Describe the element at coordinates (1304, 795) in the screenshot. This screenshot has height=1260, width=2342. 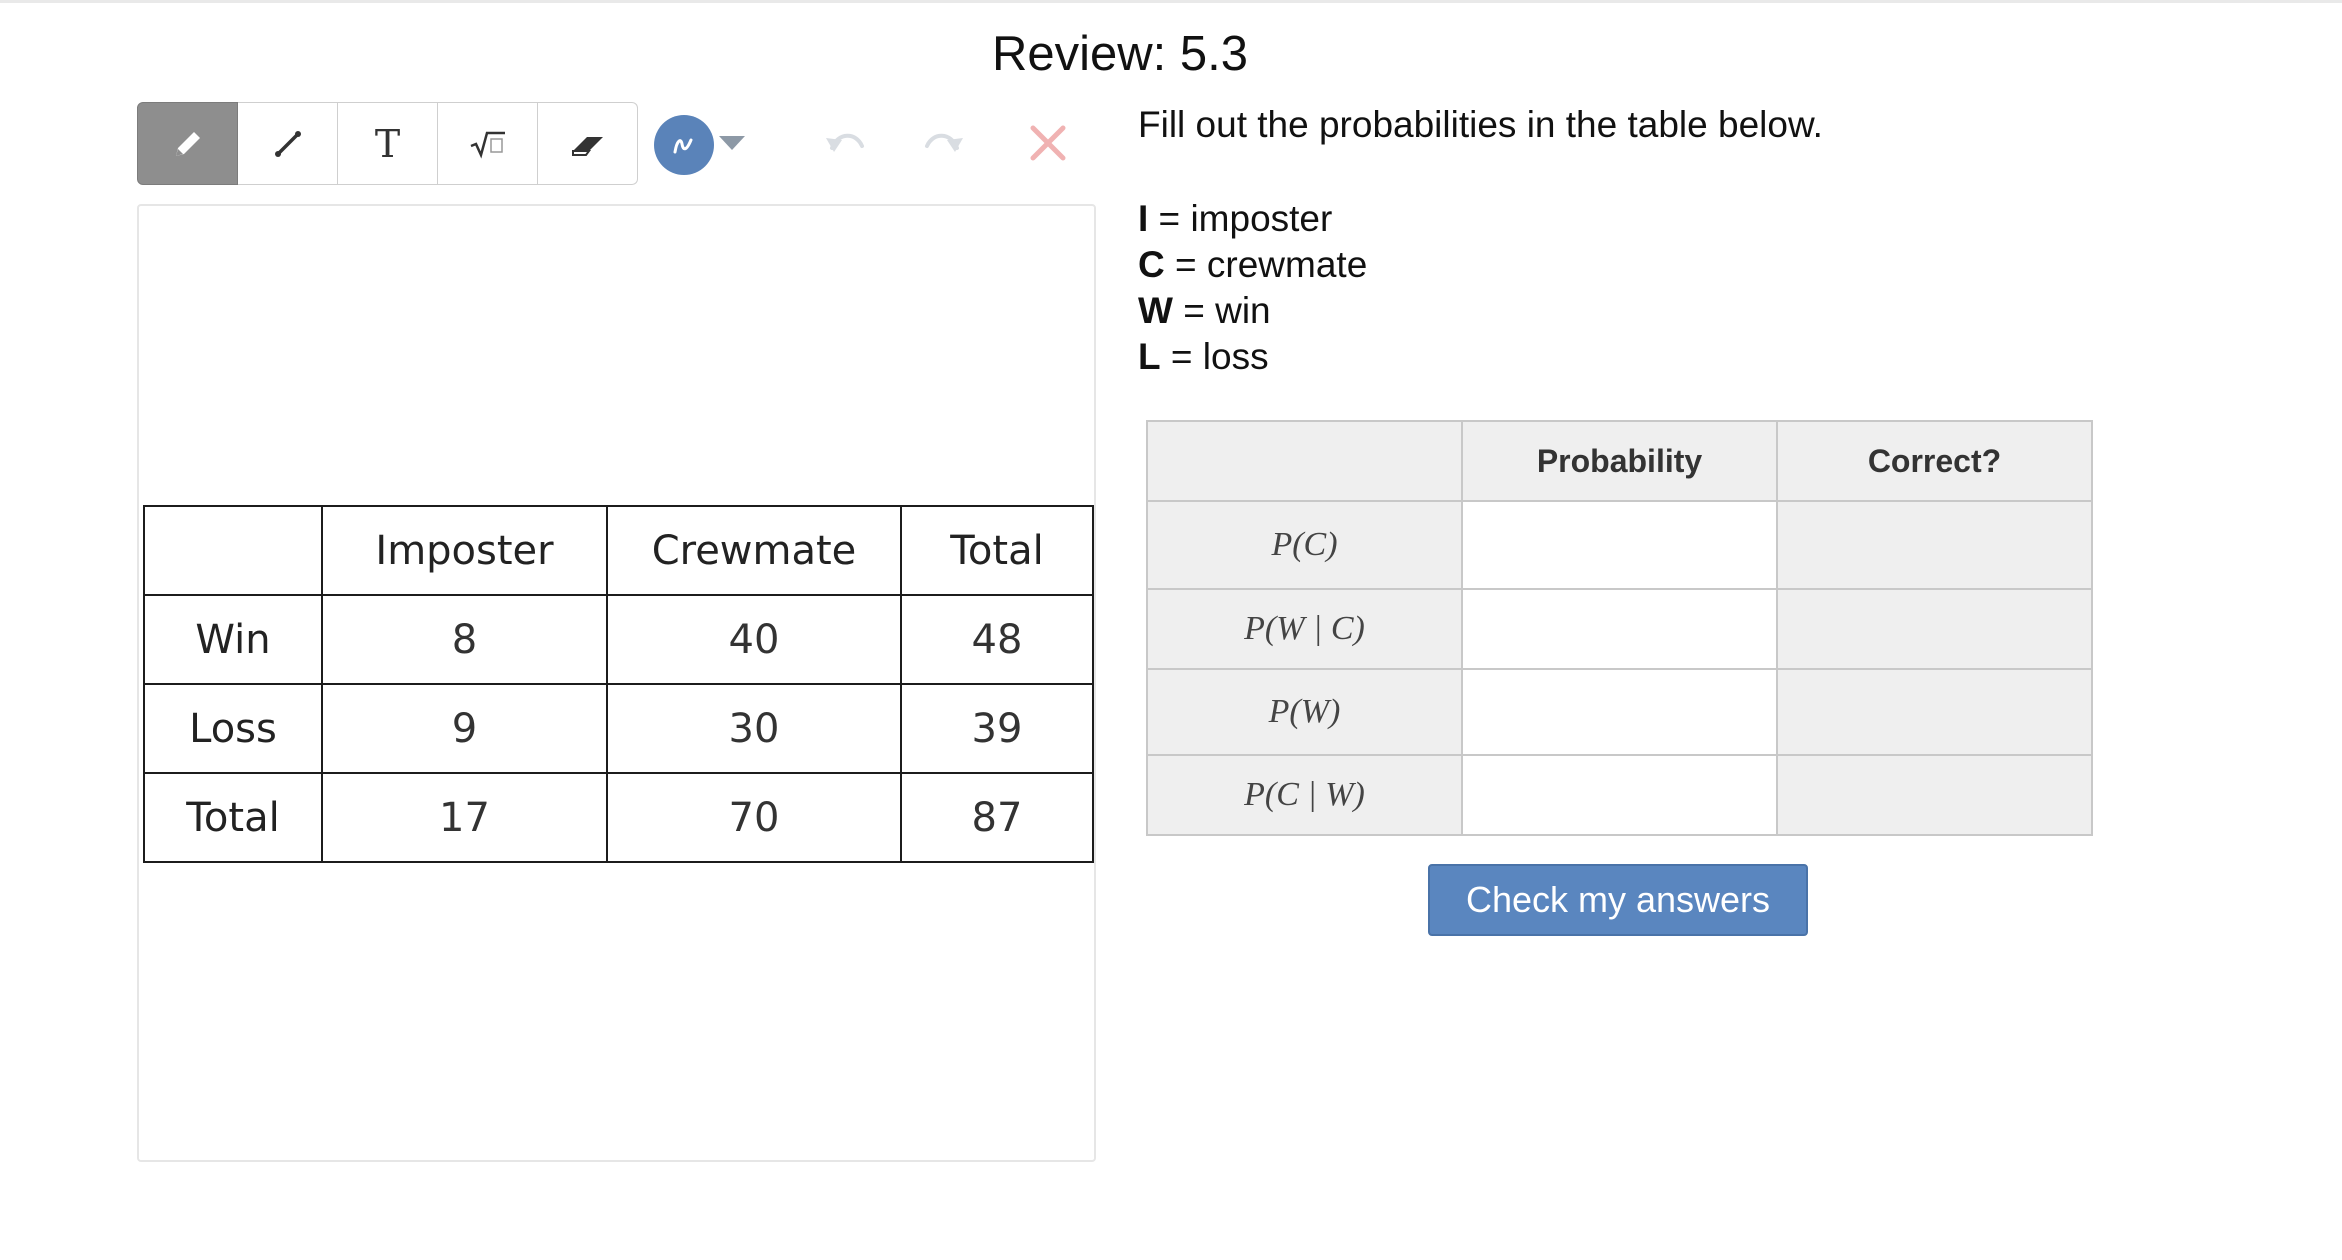
I see `probability-label: P(C | W)` at that location.